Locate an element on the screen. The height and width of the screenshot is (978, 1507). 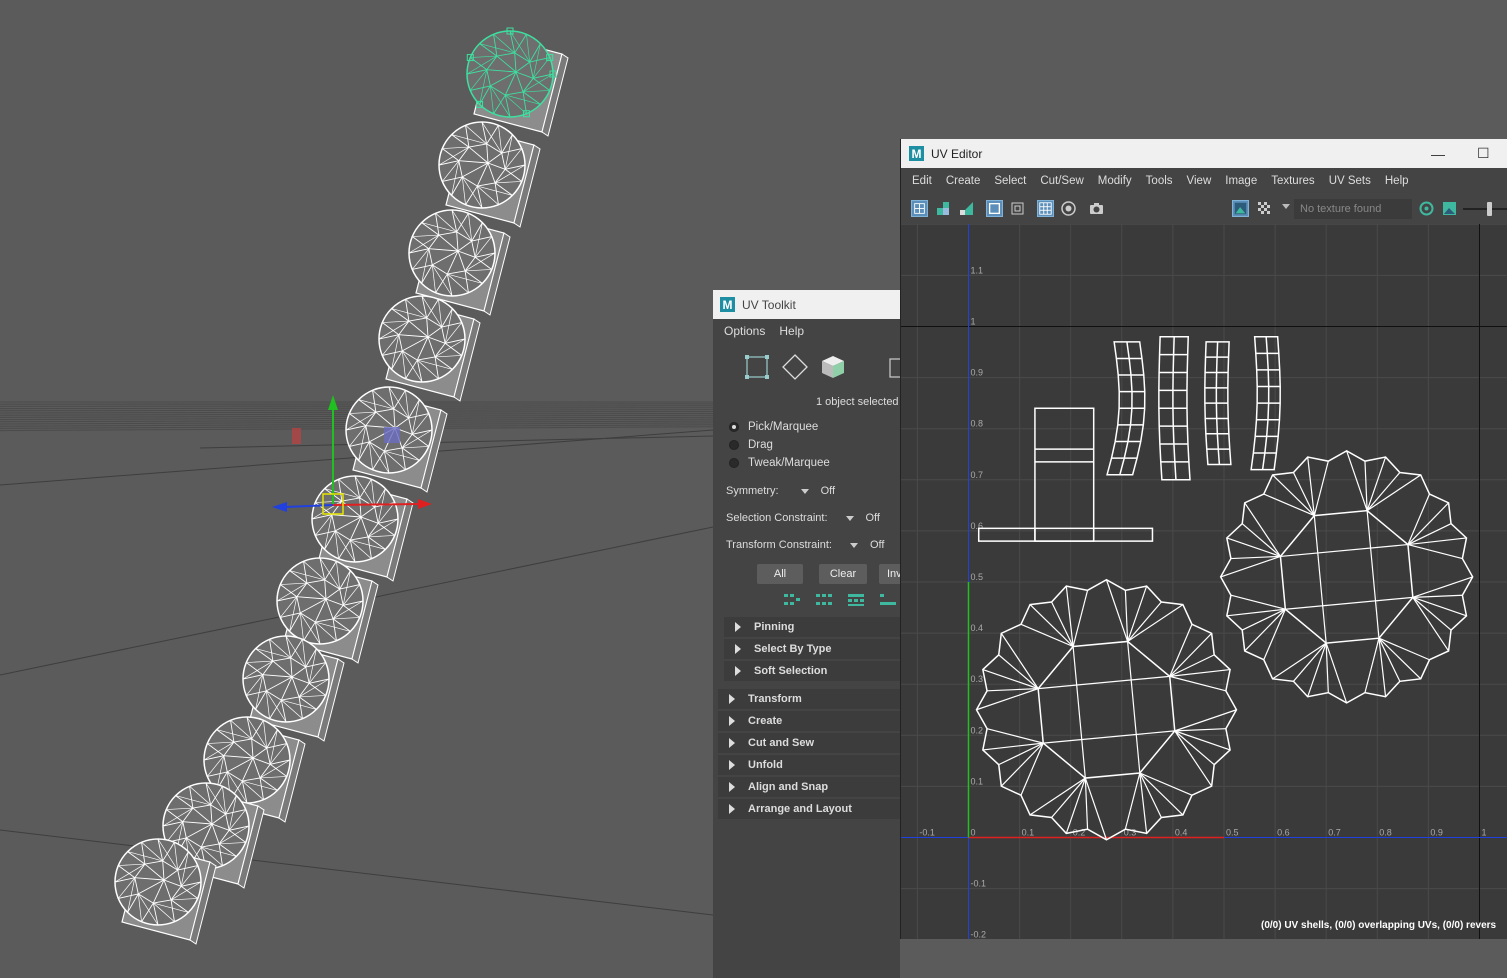
section-transform: Transform is located at coordinates (809, 699).